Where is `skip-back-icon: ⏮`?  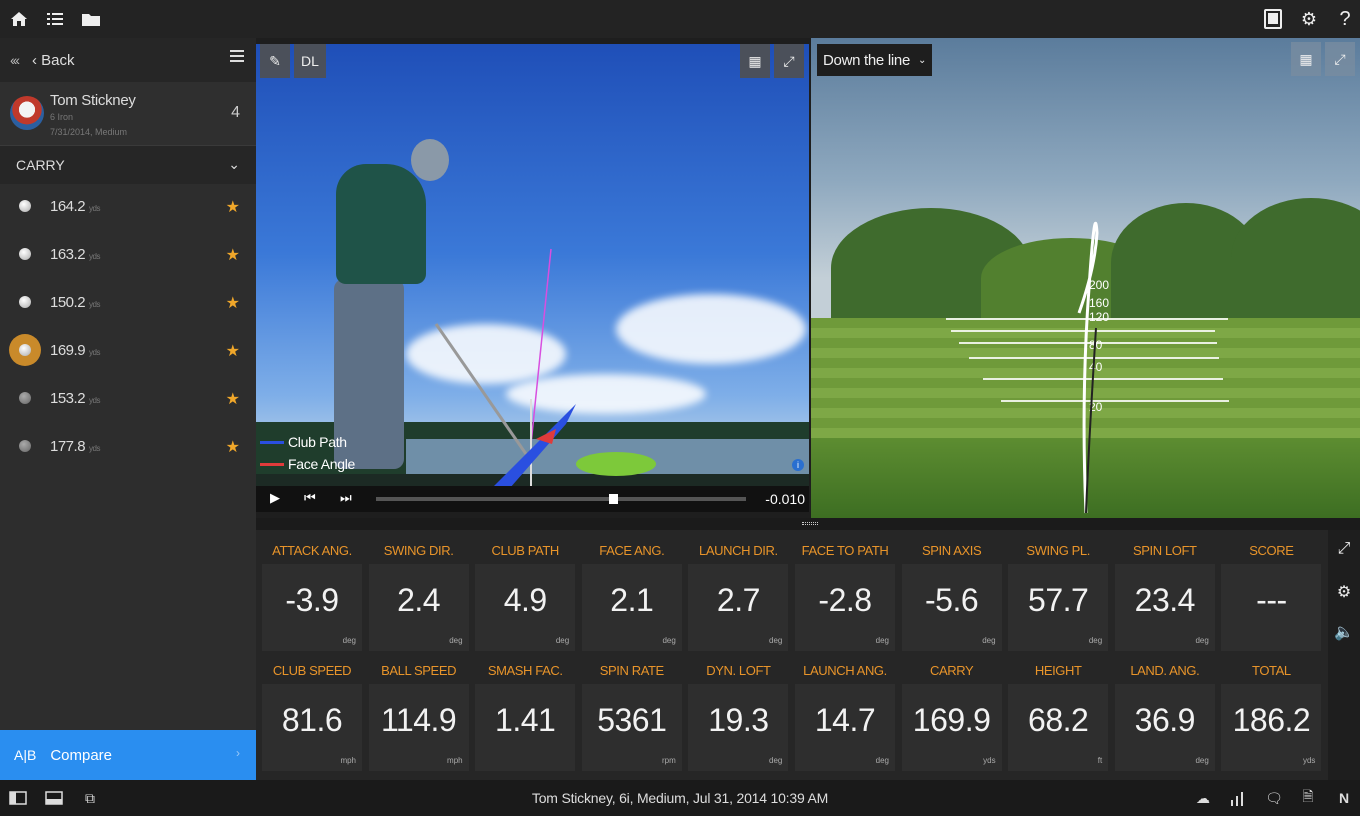 skip-back-icon: ⏮ is located at coordinates (310, 498).